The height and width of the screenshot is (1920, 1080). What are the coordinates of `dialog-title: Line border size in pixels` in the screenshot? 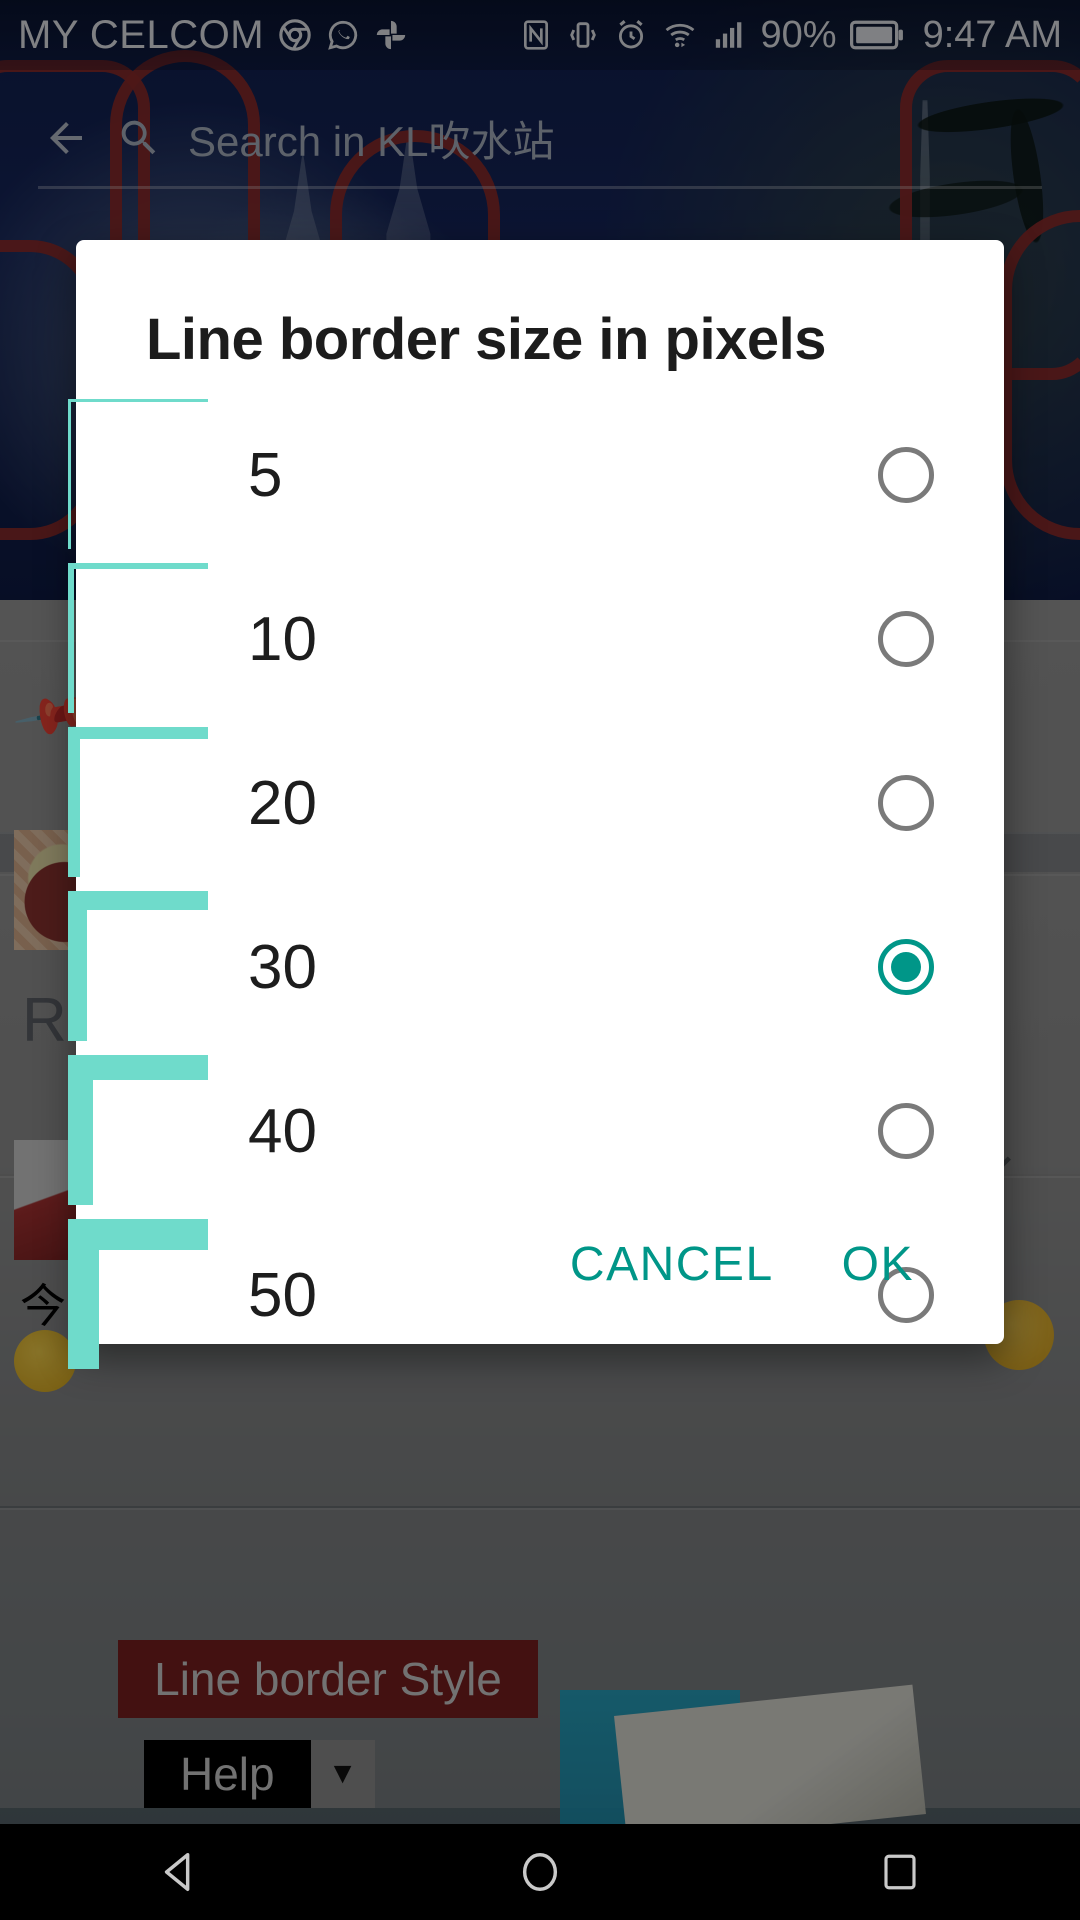 It's located at (486, 339).